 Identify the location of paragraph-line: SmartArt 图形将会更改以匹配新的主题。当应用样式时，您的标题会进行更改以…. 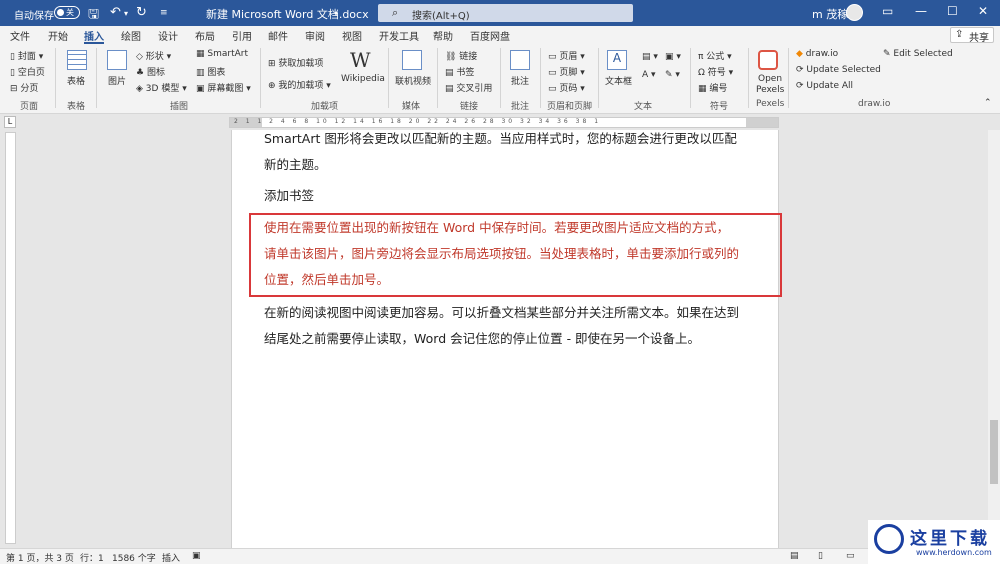
(500, 138).